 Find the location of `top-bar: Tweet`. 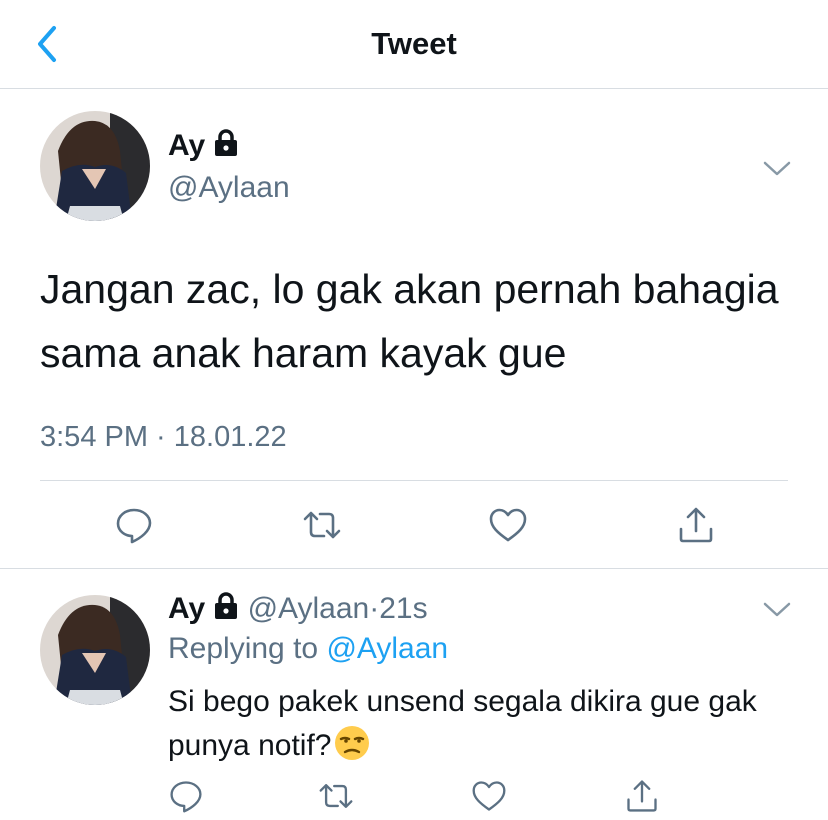

top-bar: Tweet is located at coordinates (414, 44).